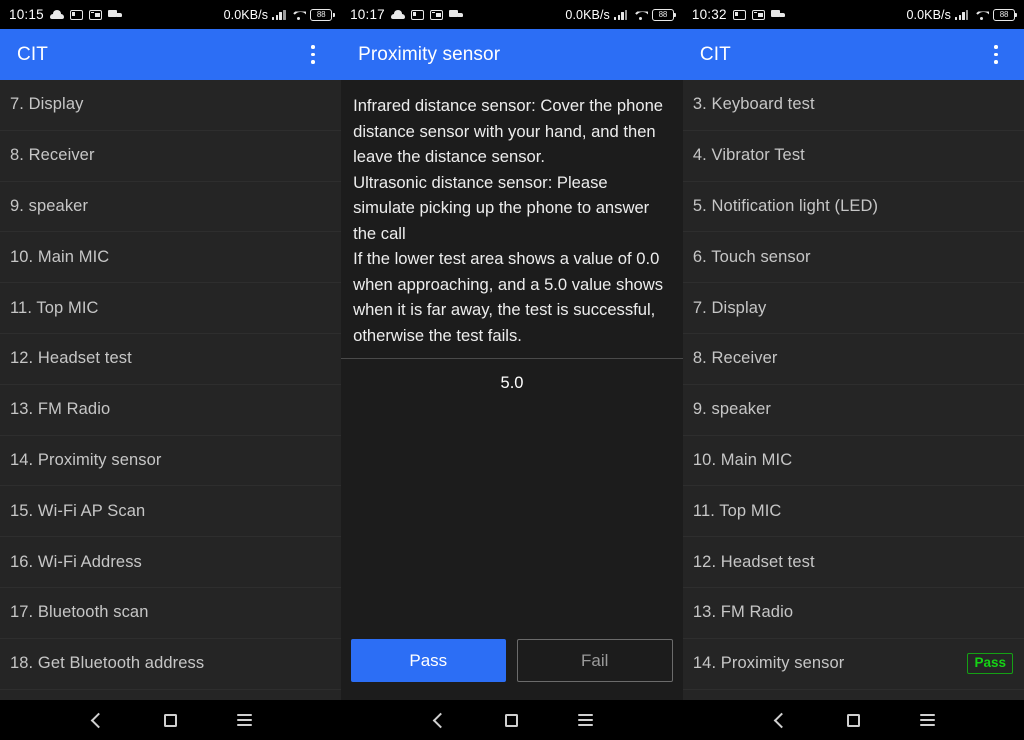  I want to click on nav-group-mid, so click(511, 720).